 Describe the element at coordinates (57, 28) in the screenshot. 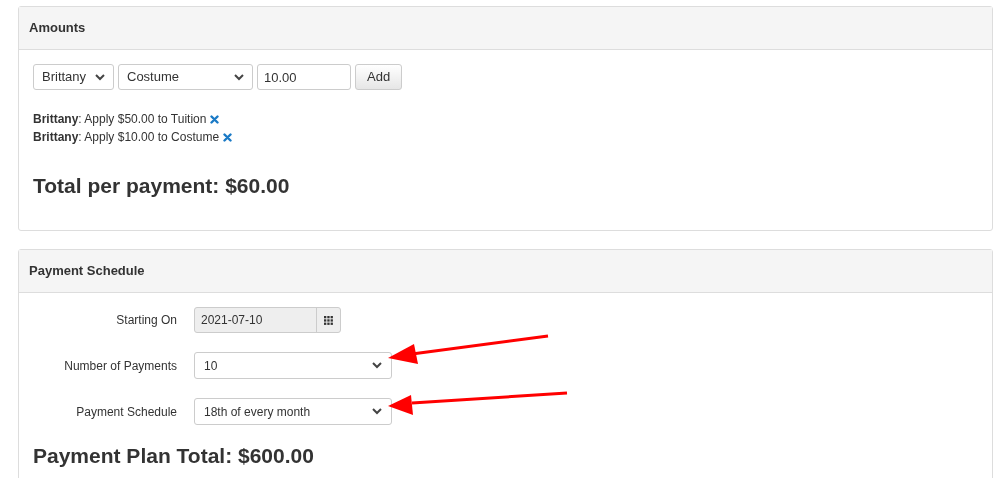

I see `panel-title: Amounts` at that location.